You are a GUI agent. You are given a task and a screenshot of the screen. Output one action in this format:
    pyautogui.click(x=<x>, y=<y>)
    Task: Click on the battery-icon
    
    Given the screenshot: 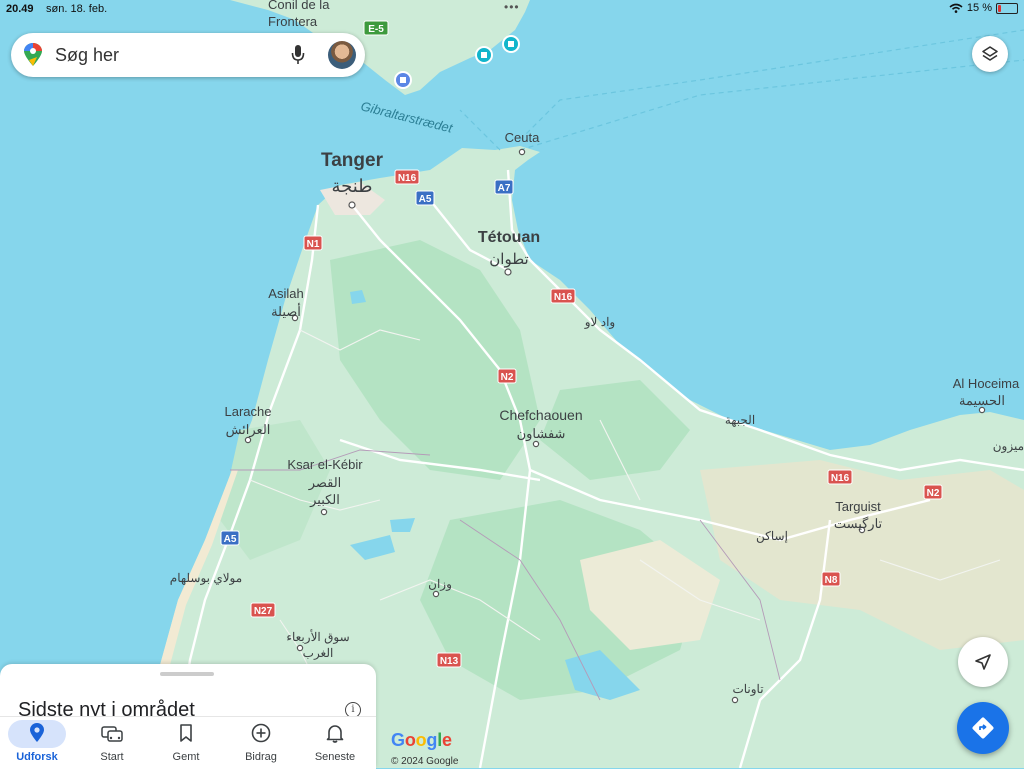 What is the action you would take?
    pyautogui.click(x=1007, y=8)
    